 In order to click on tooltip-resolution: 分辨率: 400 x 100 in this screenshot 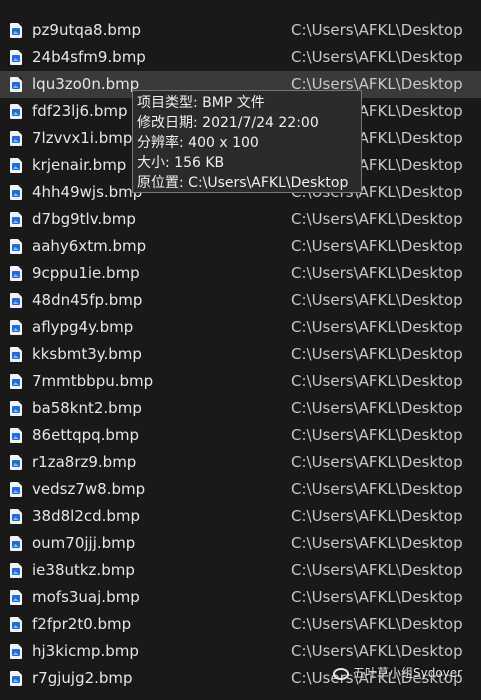, I will do `click(198, 143)`.